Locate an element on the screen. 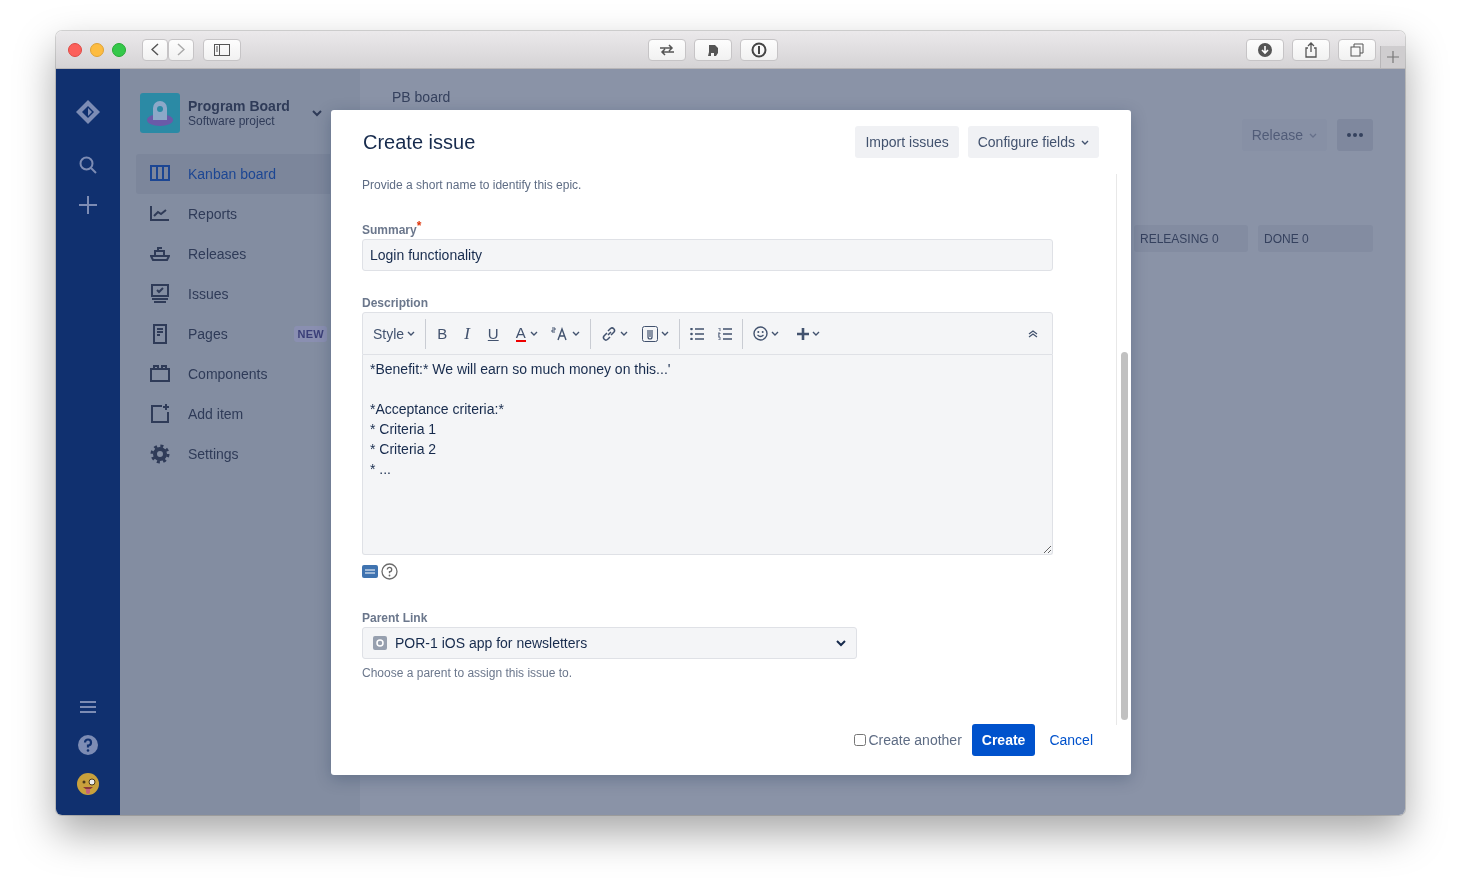  avatar-icon is located at coordinates (88, 784).